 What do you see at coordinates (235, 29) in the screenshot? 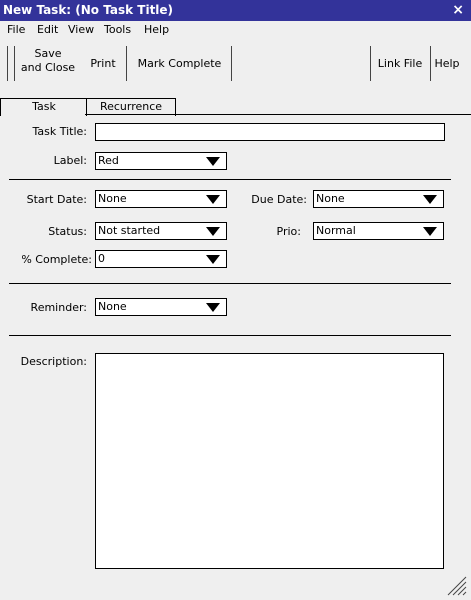
I see `menu-bar: File Edit View Tools Help` at bounding box center [235, 29].